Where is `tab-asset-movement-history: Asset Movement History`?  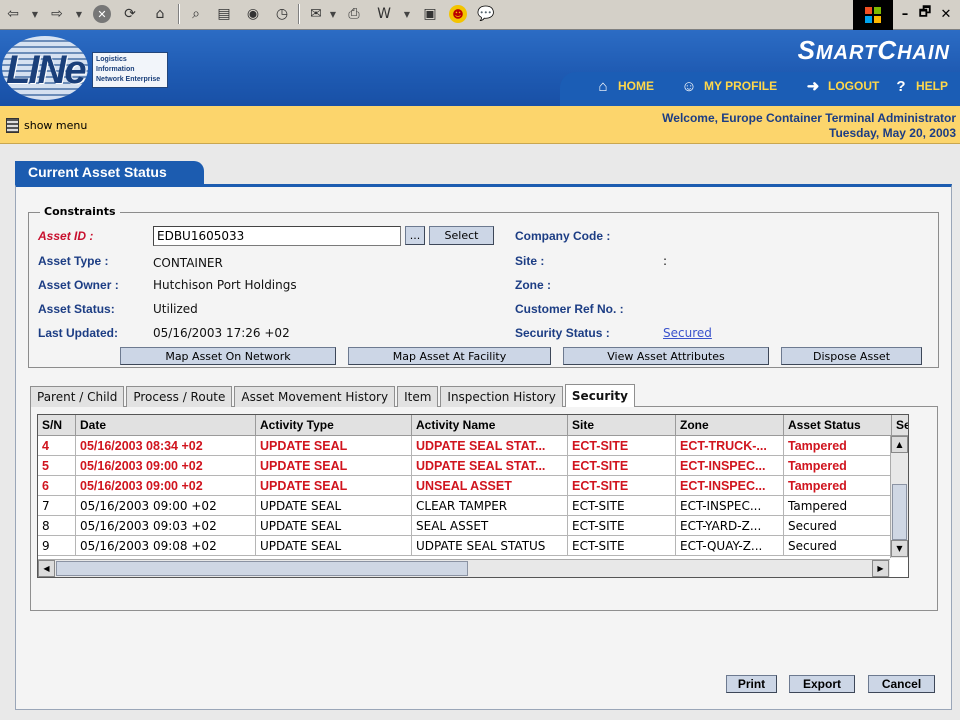 tab-asset-movement-history: Asset Movement History is located at coordinates (315, 396).